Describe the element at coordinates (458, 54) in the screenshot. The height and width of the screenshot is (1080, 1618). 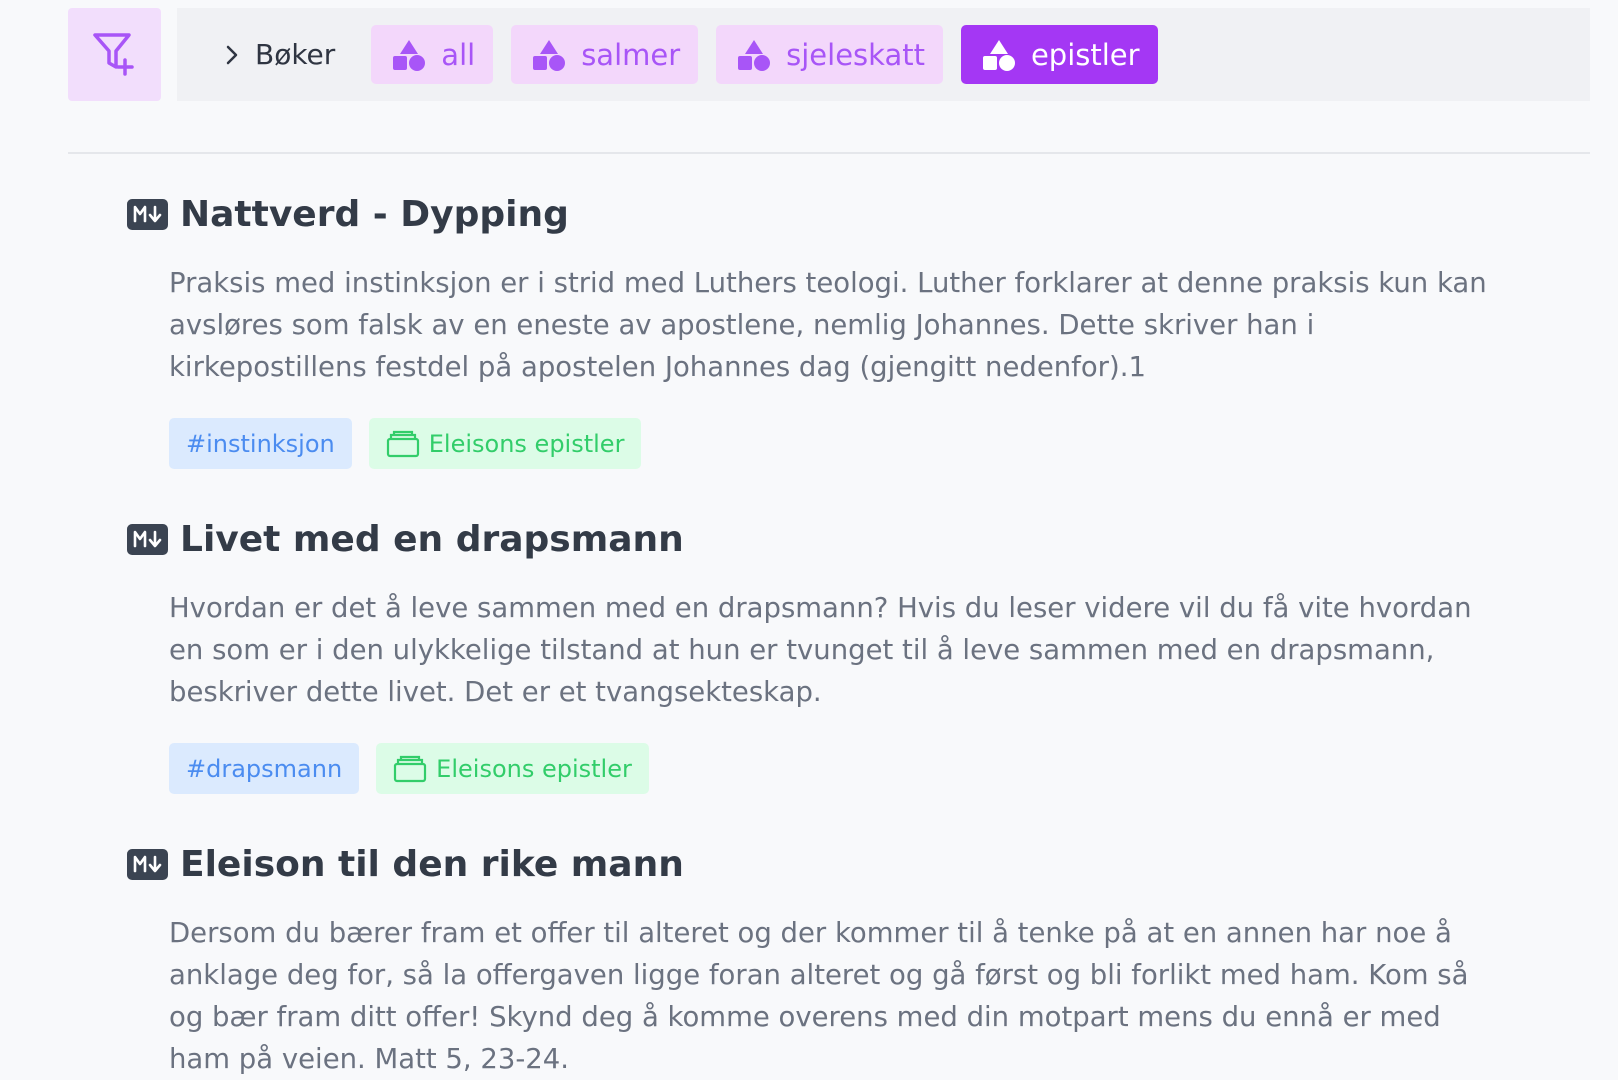
I see `chip-label: all` at that location.